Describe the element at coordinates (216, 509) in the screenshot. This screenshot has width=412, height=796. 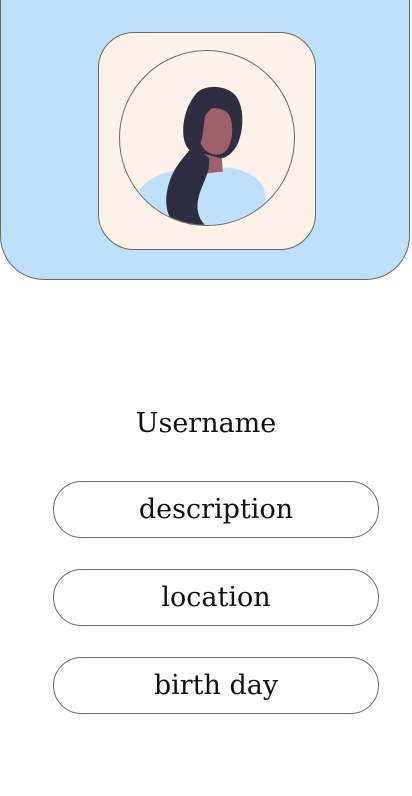
I see `description-field: description` at that location.